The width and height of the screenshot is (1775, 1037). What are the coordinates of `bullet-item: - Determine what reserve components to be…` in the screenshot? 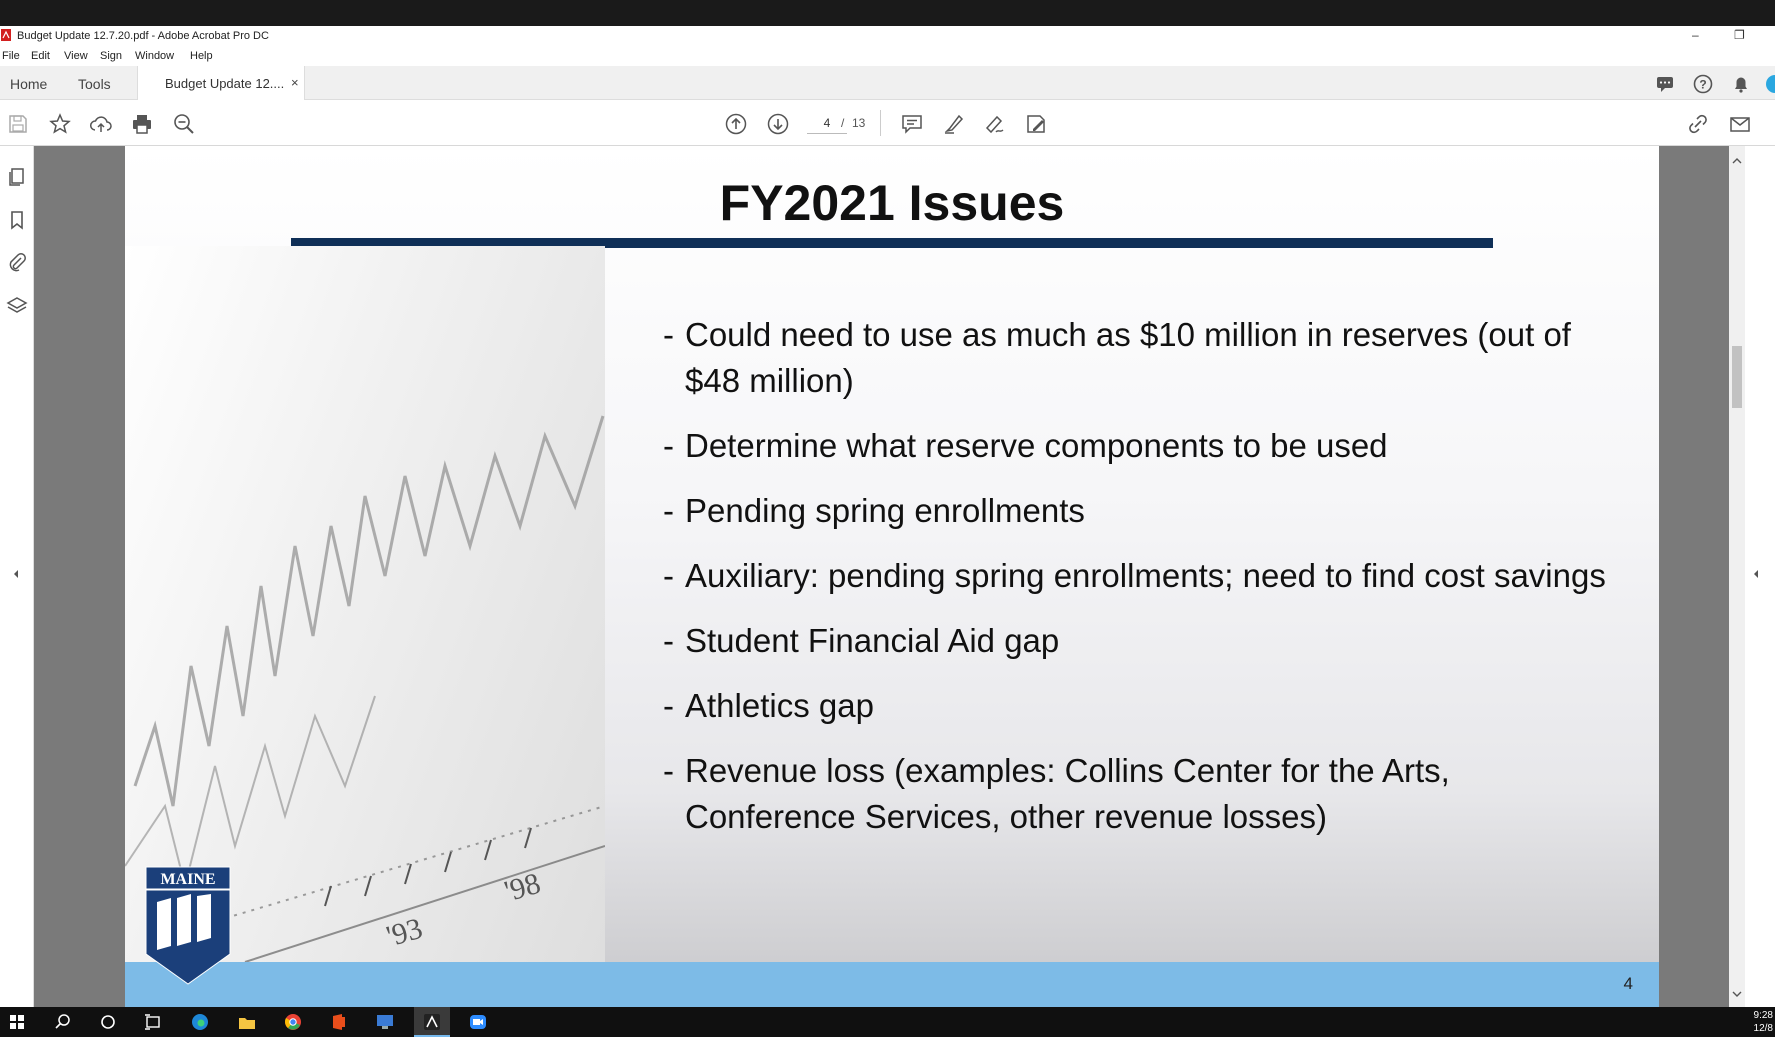 It's located at (1143, 446).